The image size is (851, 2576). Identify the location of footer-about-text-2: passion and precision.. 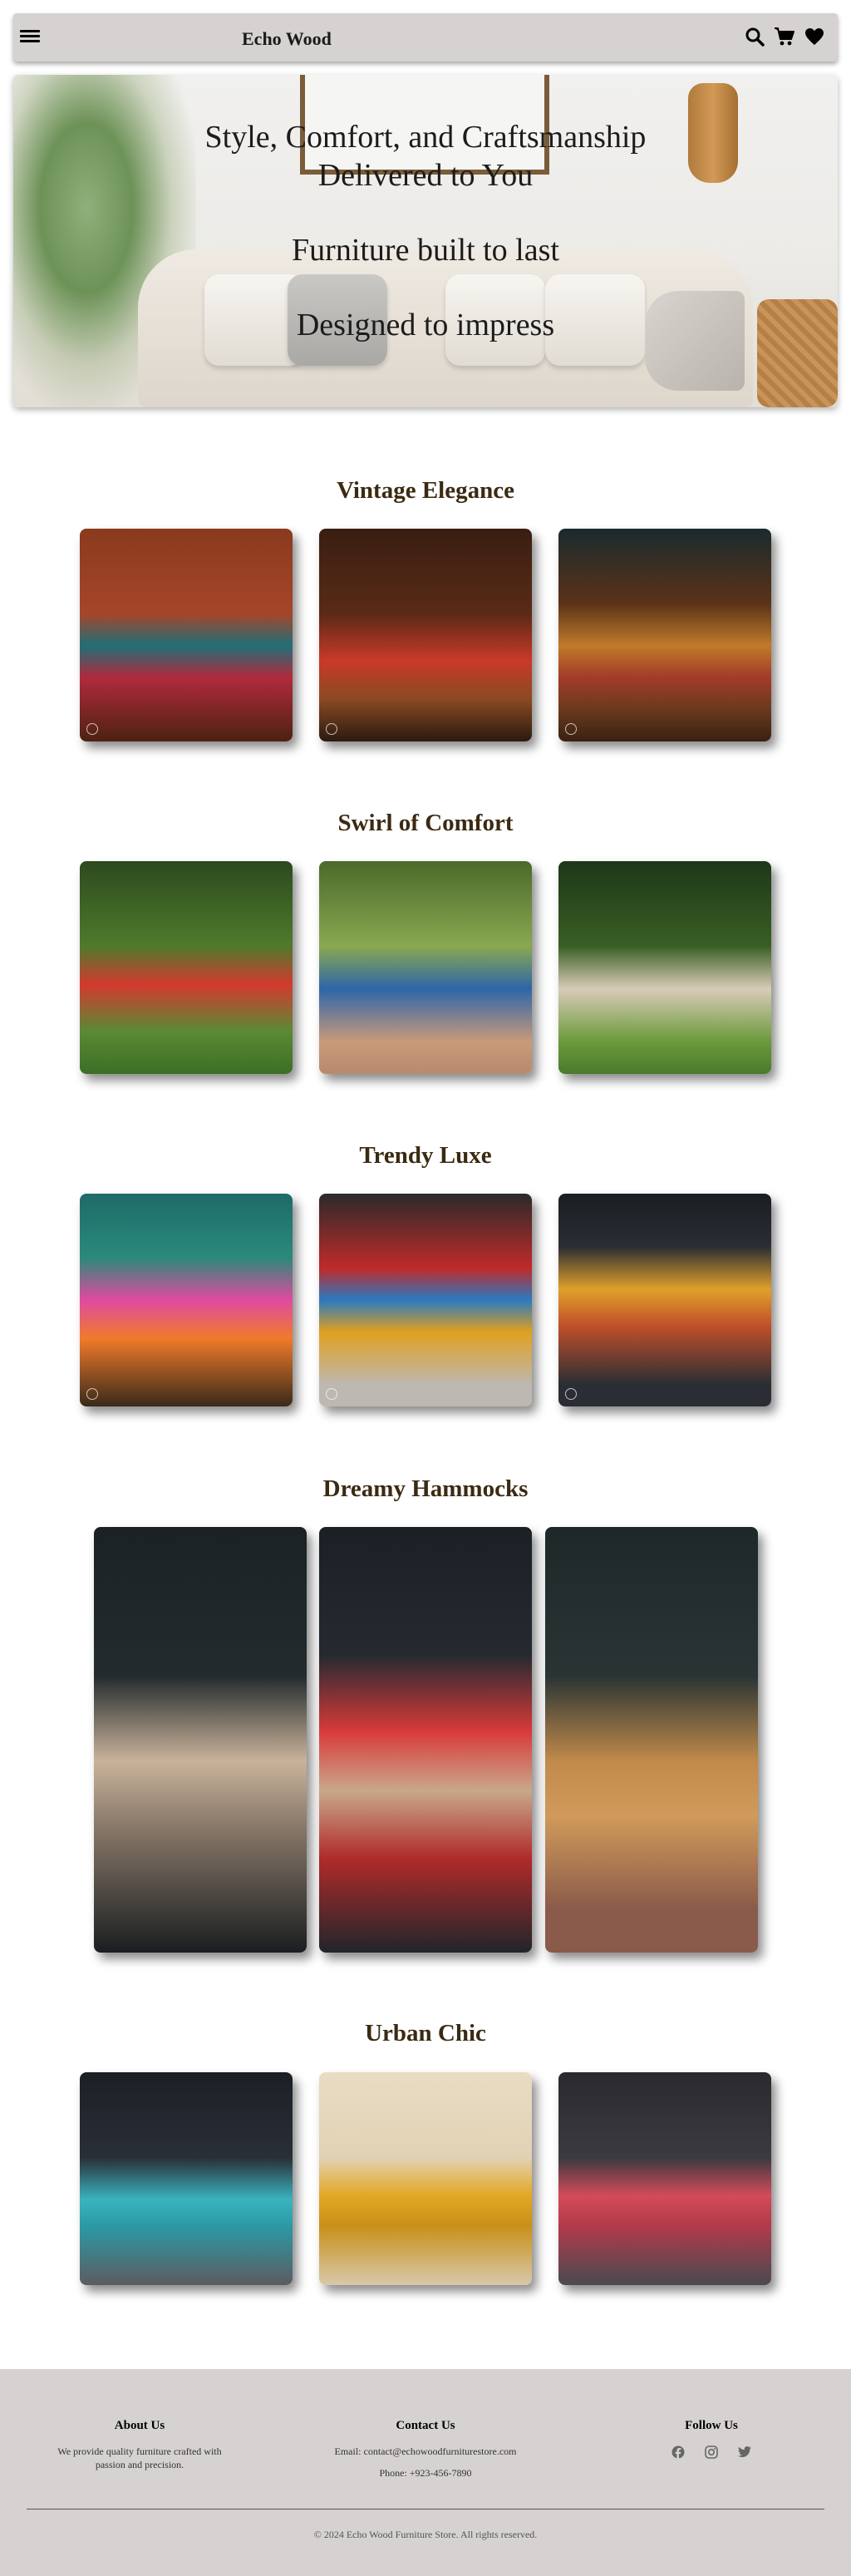
(139, 2464).